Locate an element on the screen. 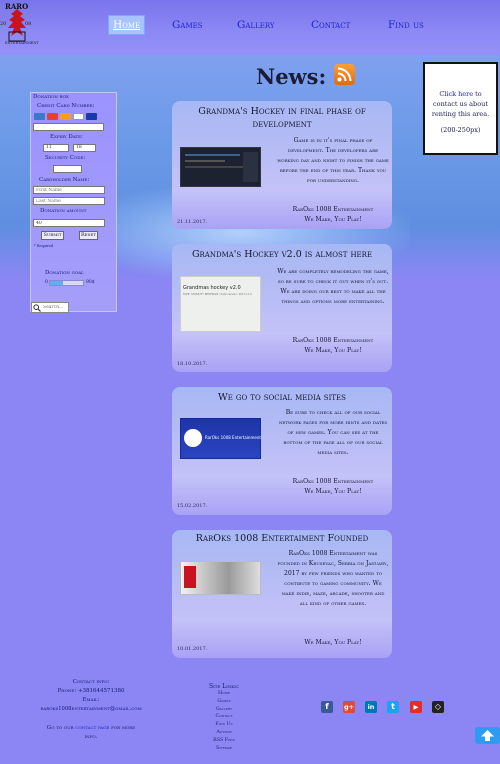 This screenshot has width=500, height=764. security-code-input is located at coordinates (67, 169).